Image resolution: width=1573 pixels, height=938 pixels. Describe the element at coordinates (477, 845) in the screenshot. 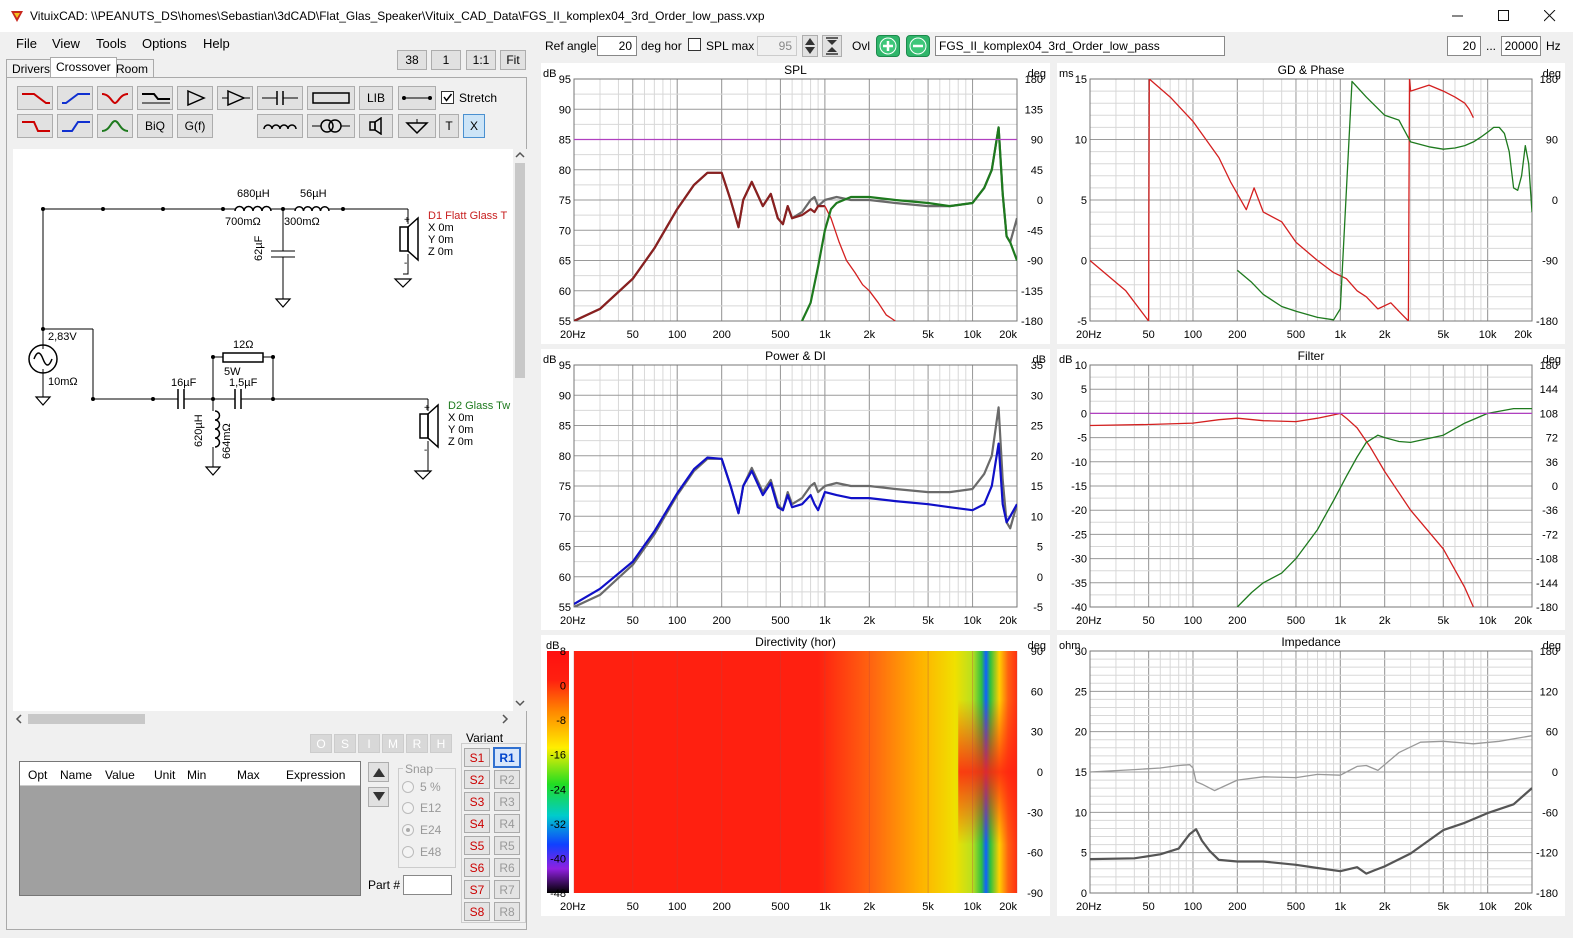

I see `variant-s5-button: S5` at that location.